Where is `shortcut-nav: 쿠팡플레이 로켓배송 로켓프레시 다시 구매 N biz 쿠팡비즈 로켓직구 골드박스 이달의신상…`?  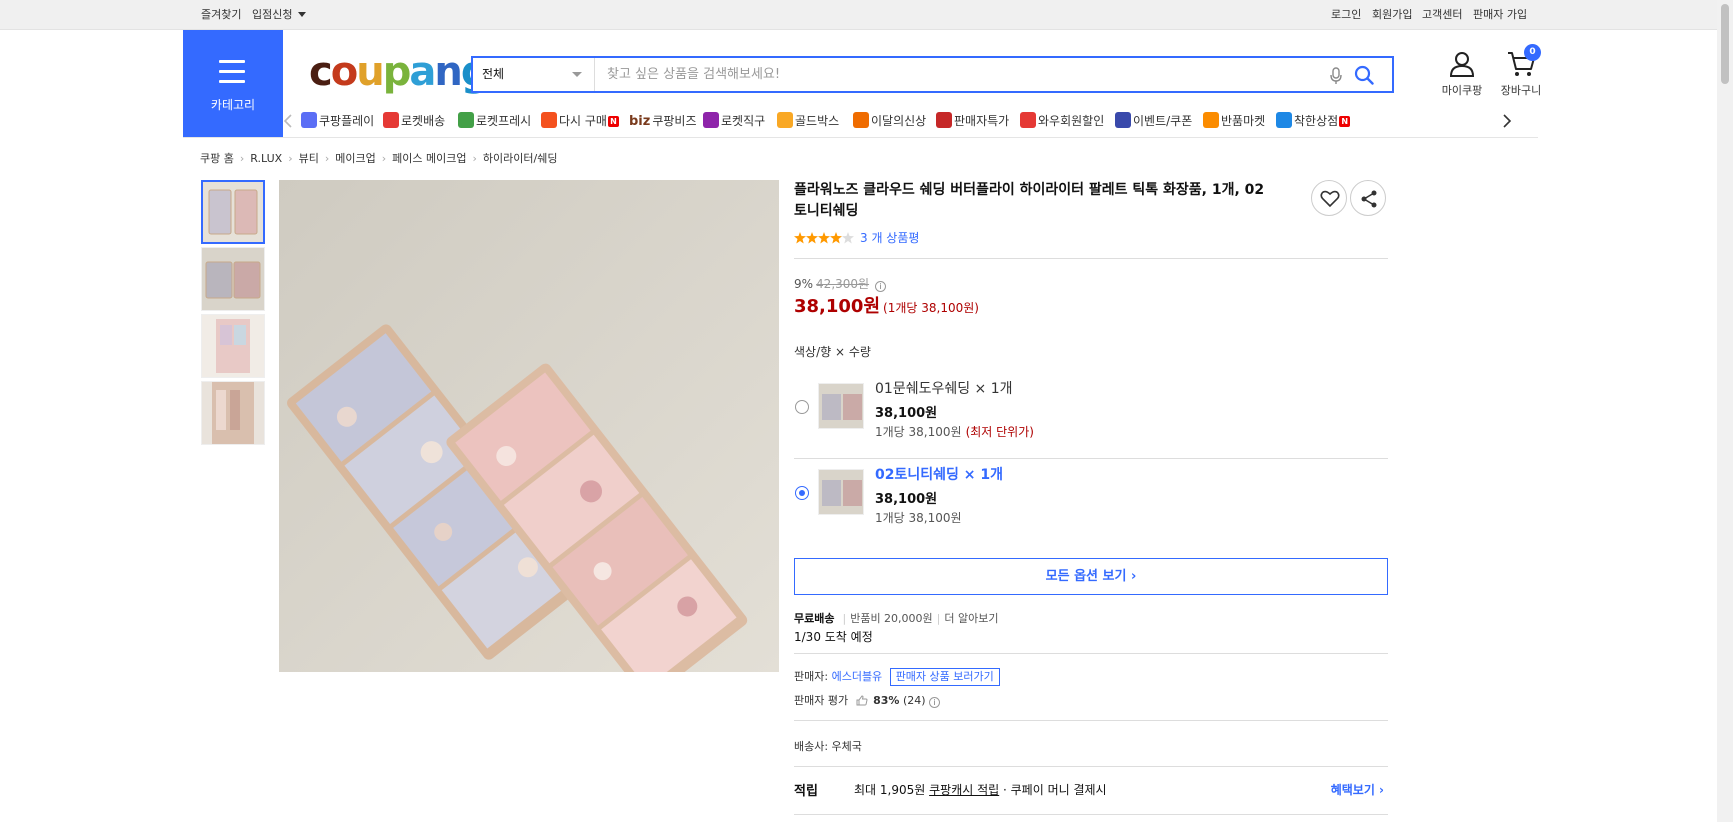
shortcut-nav: 쿠팡플레이 로켓배송 로켓프레시 다시 구매 N biz 쿠팡비즈 로켓직구 골드박스 이달의신상… is located at coordinates (910, 121).